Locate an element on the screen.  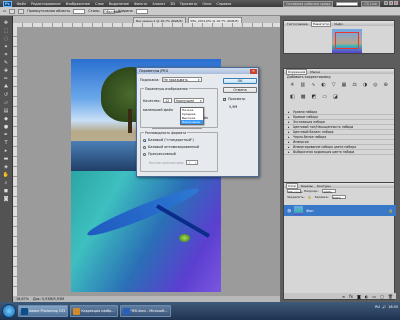
invert-icon: ◧ is located at coordinates (292, 97).